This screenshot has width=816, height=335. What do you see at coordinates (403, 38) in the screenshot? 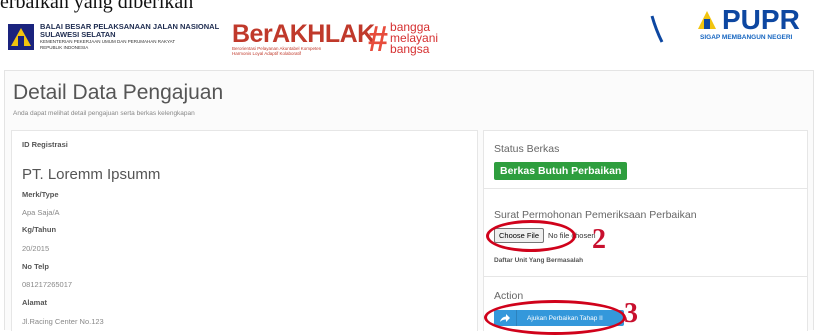
I see `bangga-melayani-logo: # bangga melayani bangsa` at bounding box center [403, 38].